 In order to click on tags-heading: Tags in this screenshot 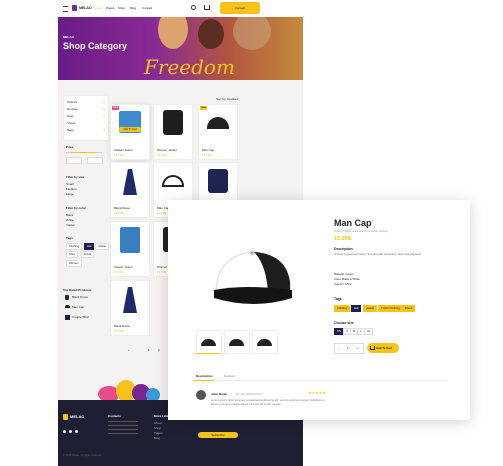, I will do `click(338, 299)`.